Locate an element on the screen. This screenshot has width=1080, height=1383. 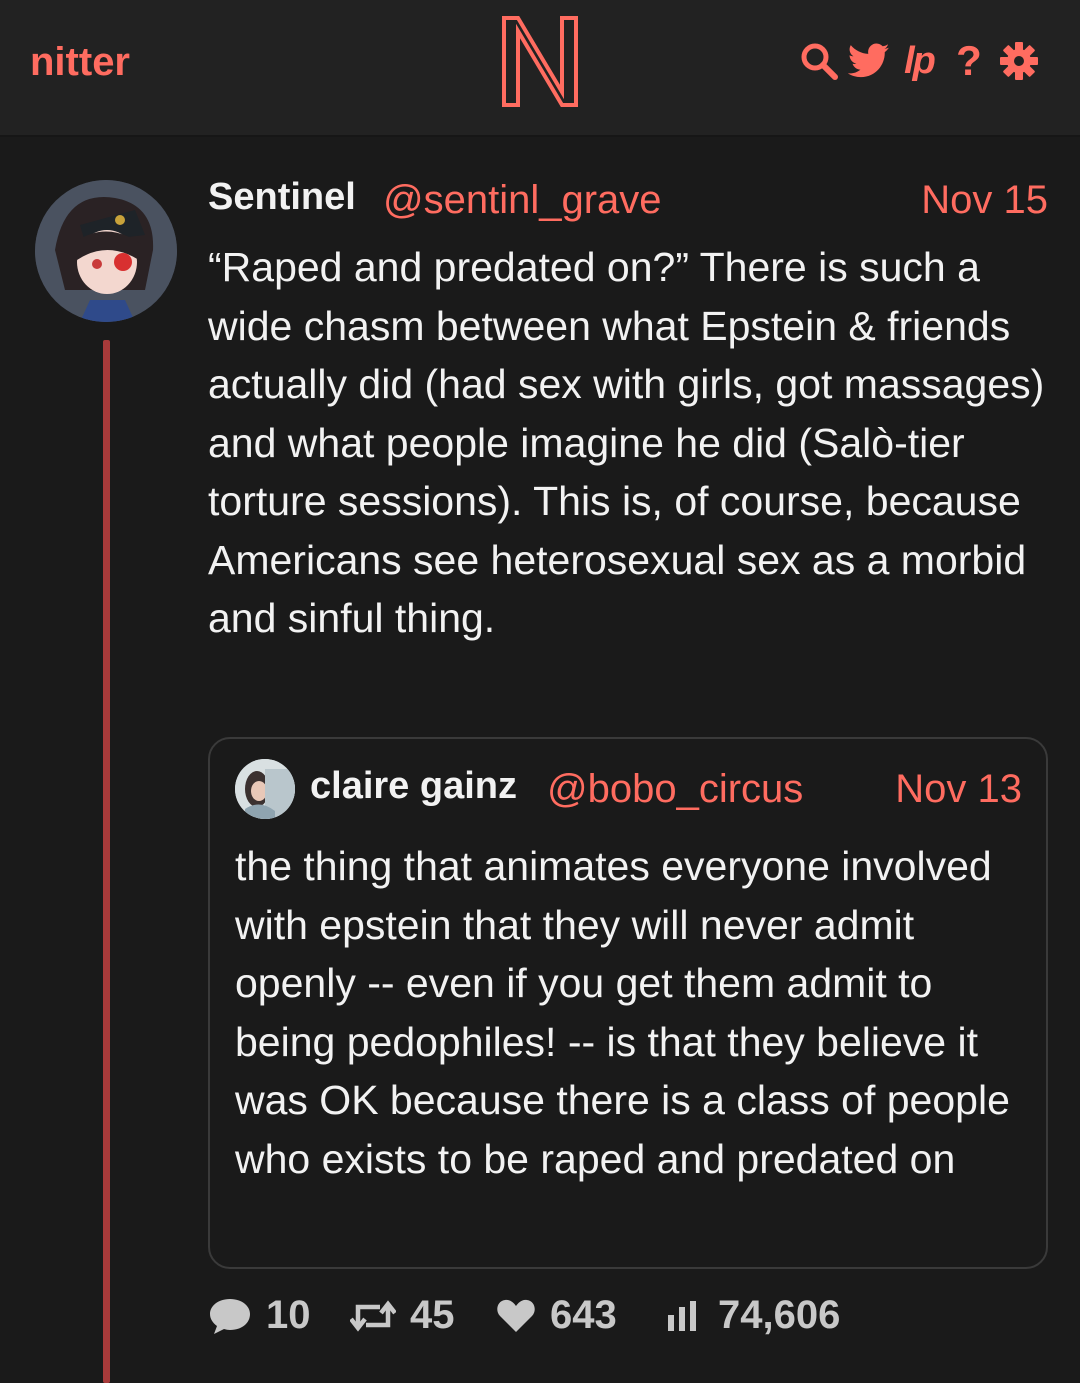
tweet-header: Sentinel @sentinl_grave Nov 15 is located at coordinates (628, 200).